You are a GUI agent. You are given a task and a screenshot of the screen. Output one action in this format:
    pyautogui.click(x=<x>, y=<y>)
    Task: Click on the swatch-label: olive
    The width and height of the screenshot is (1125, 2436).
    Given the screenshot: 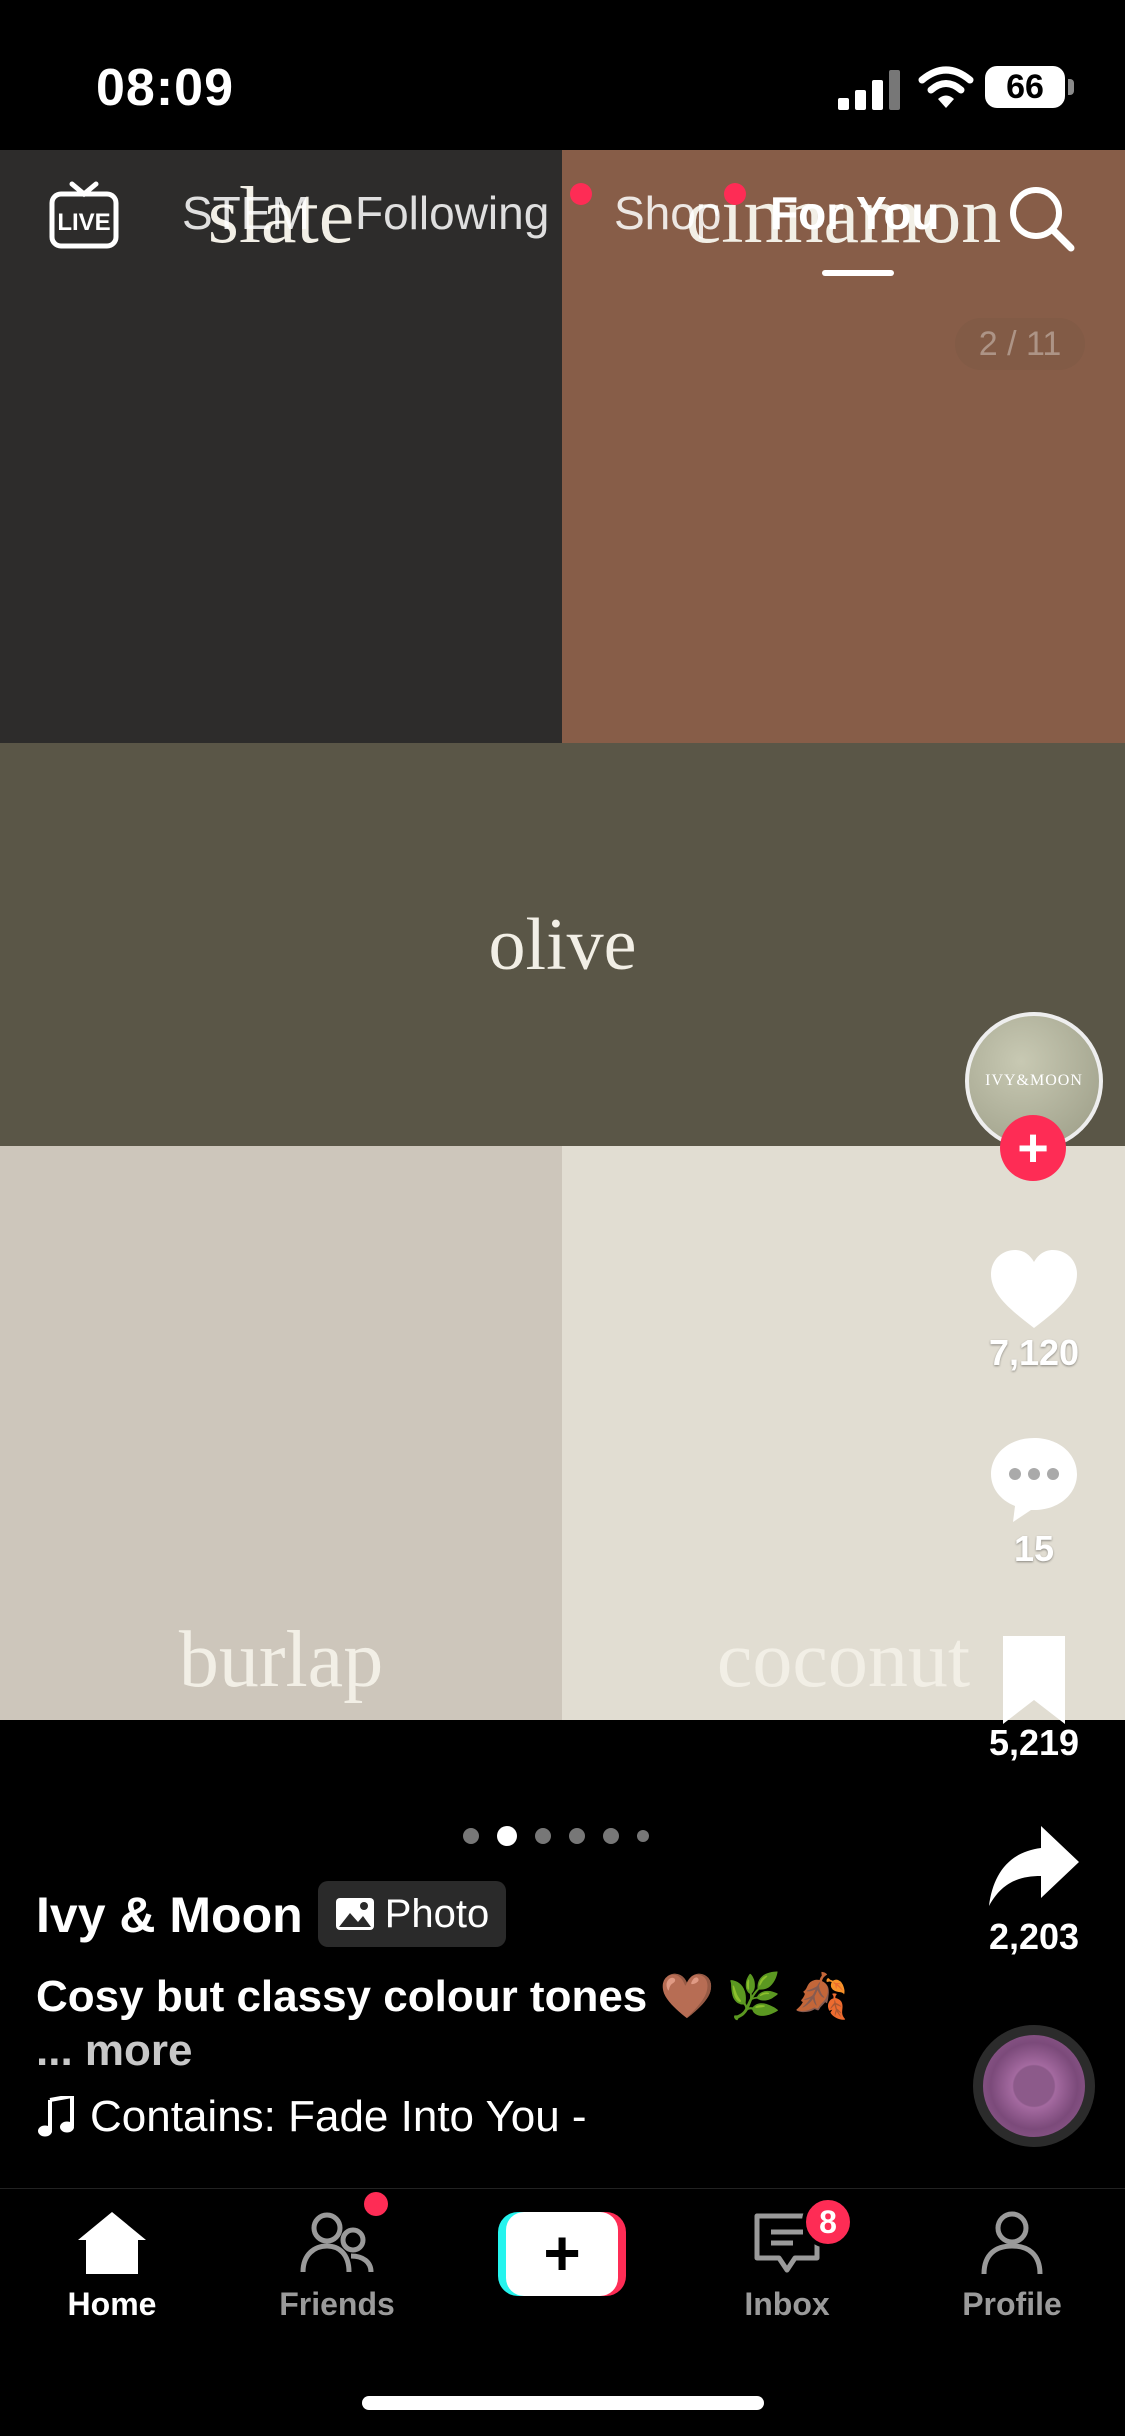 What is the action you would take?
    pyautogui.click(x=562, y=944)
    